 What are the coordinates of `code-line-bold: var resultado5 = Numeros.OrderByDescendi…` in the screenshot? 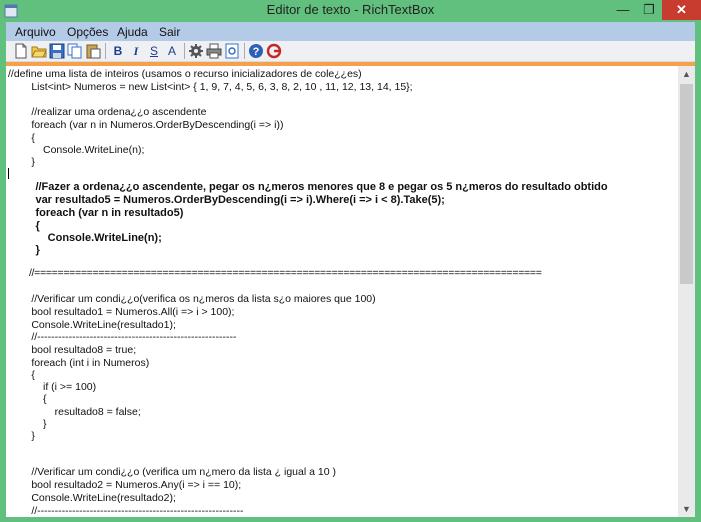 It's located at (228, 200).